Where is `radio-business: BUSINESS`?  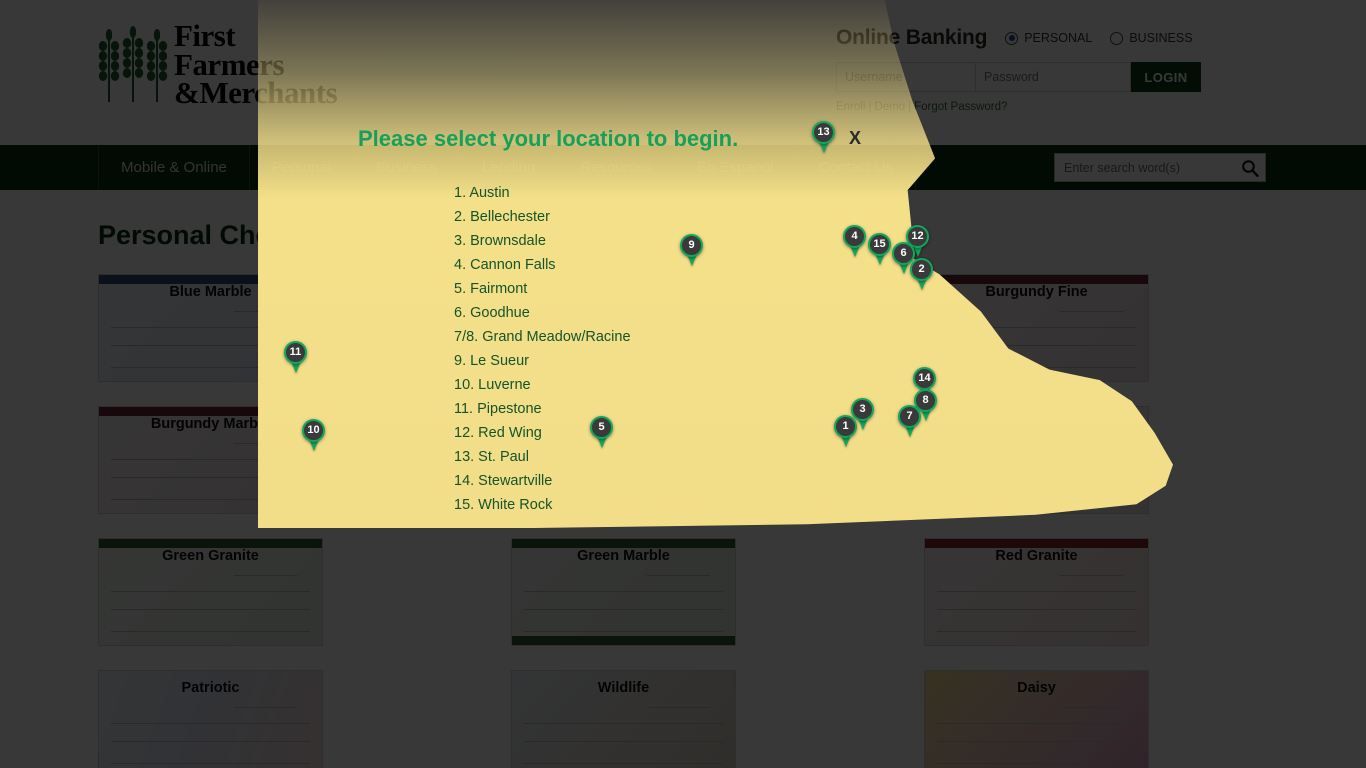
radio-business: BUSINESS is located at coordinates (1151, 38).